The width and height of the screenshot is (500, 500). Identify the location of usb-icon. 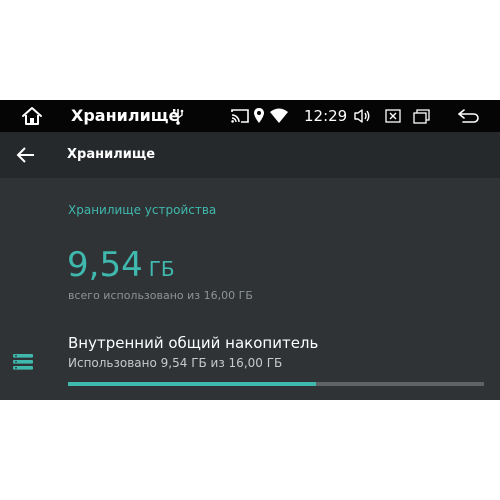
(178, 116).